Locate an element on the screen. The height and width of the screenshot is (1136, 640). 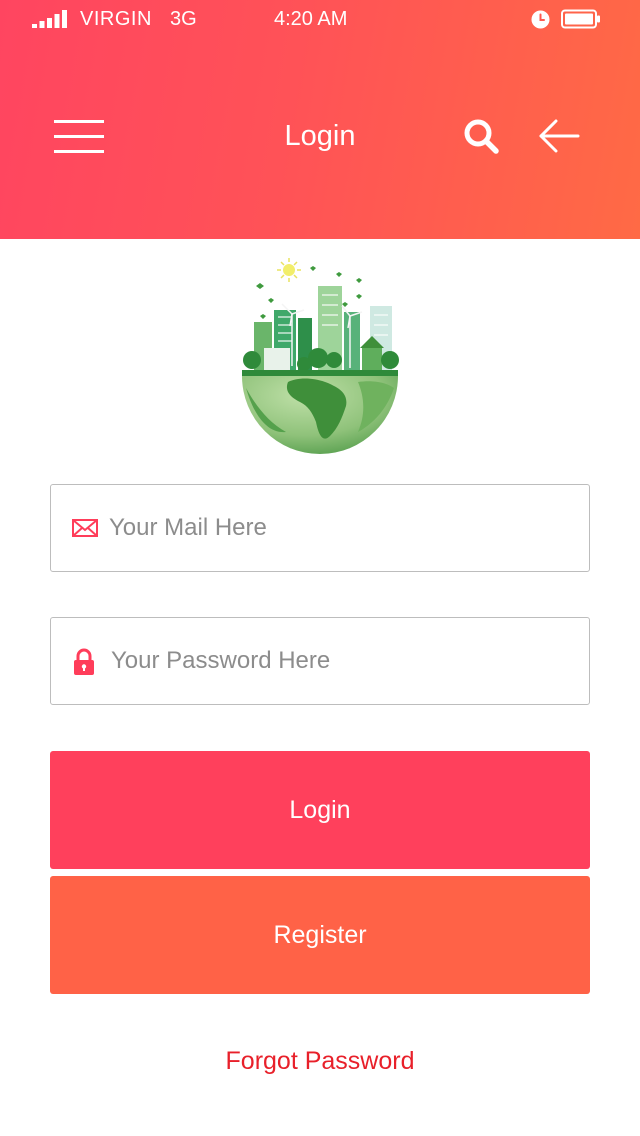
mail-icon is located at coordinates (85, 528).